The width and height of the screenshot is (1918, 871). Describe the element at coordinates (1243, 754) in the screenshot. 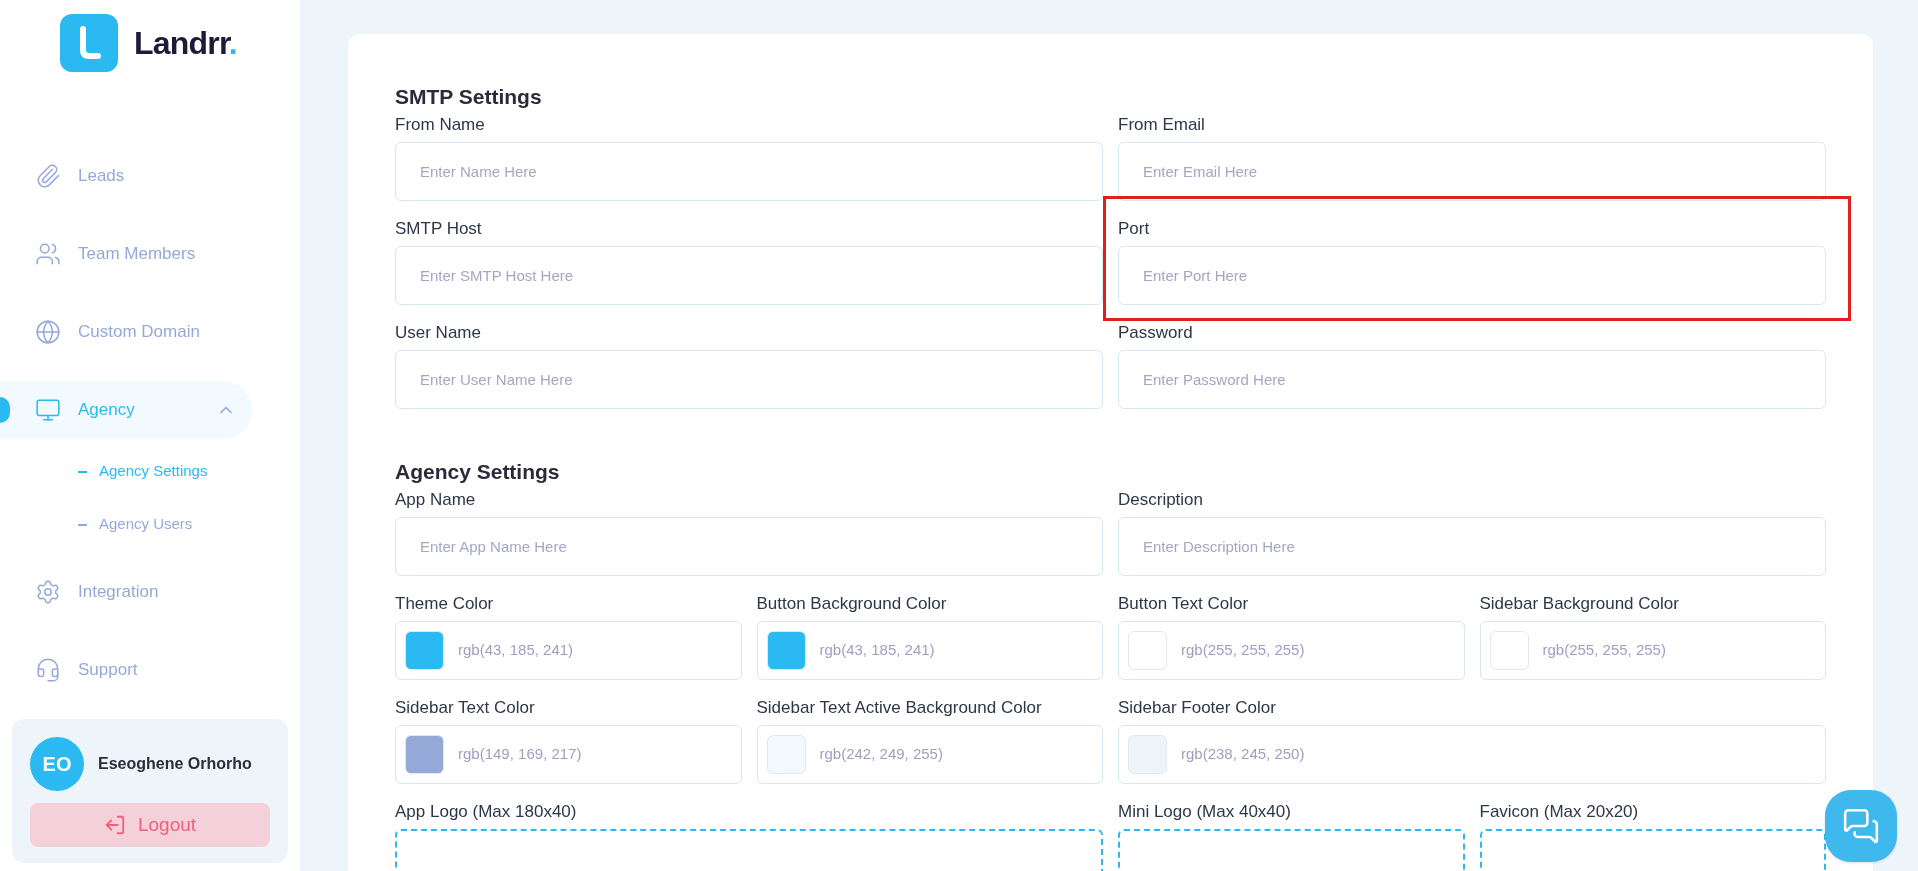

I see `color-value: rgb(238, 245, 250)` at that location.